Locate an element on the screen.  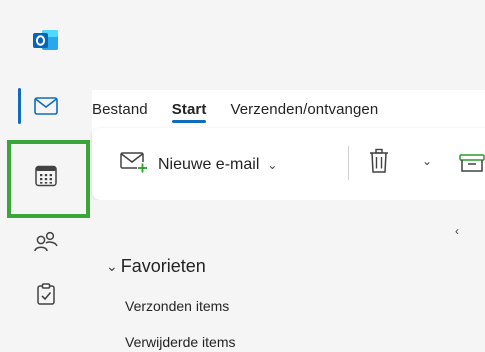
favorites-label: Favorieten is located at coordinates (163, 266).